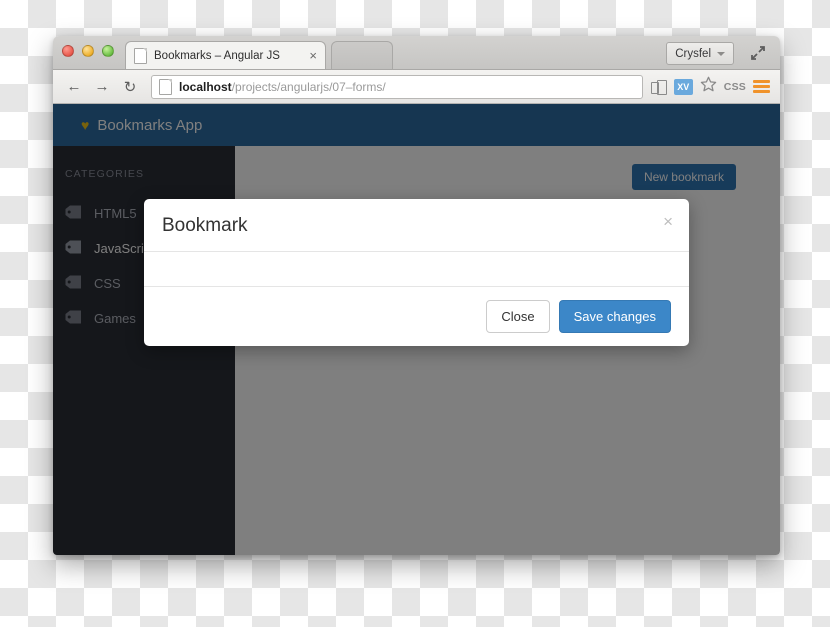  Describe the element at coordinates (658, 87) in the screenshot. I see `device-toolbar-icon` at that location.